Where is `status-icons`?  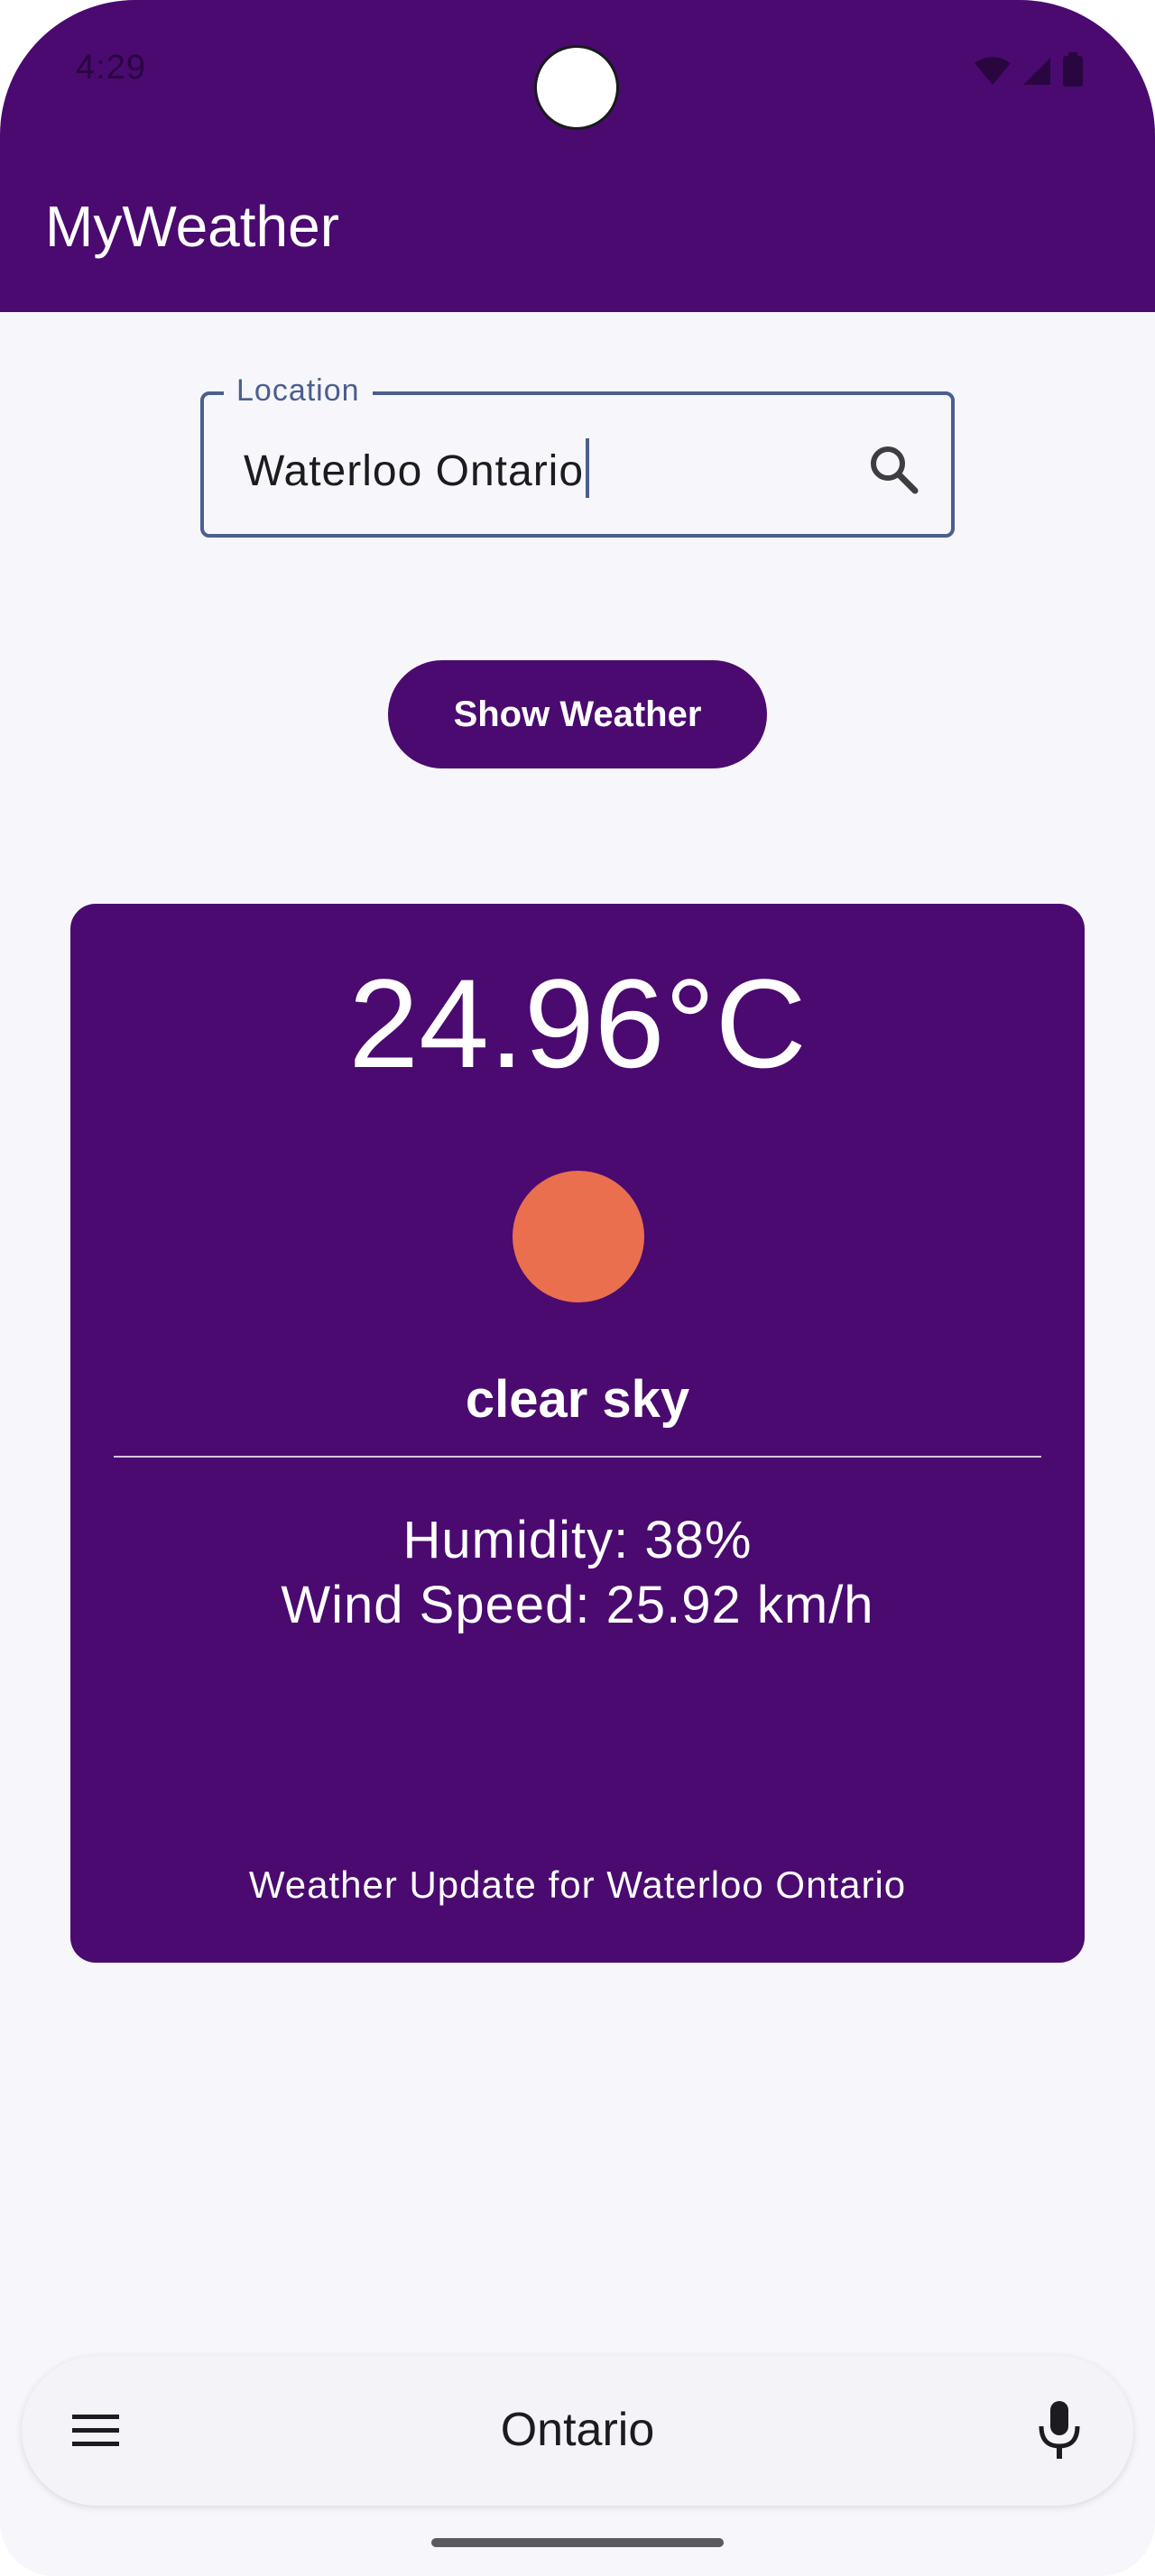 status-icons is located at coordinates (1029, 69).